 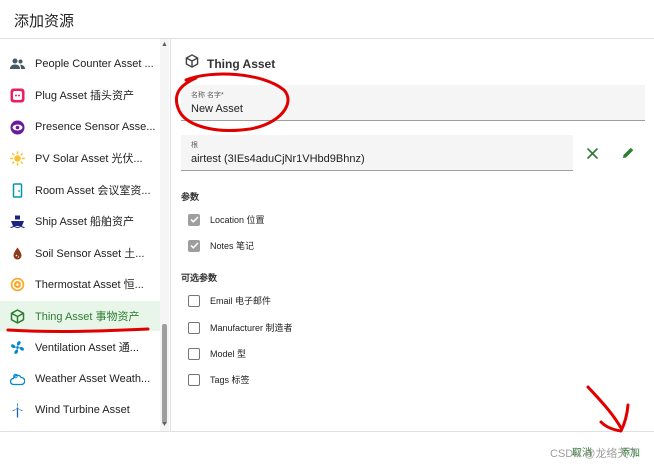 I want to click on asset-name-input: New Asset, so click(x=217, y=109).